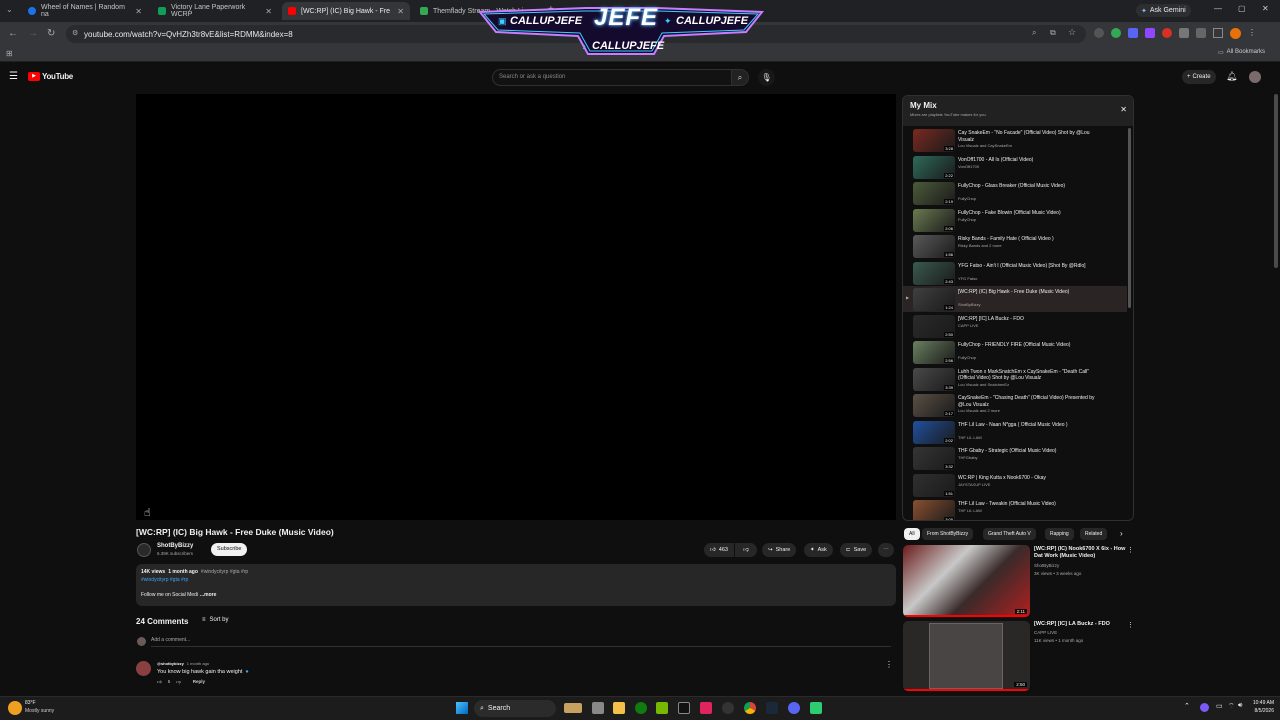  I want to click on ask-button: ✦ Ask, so click(818, 550).